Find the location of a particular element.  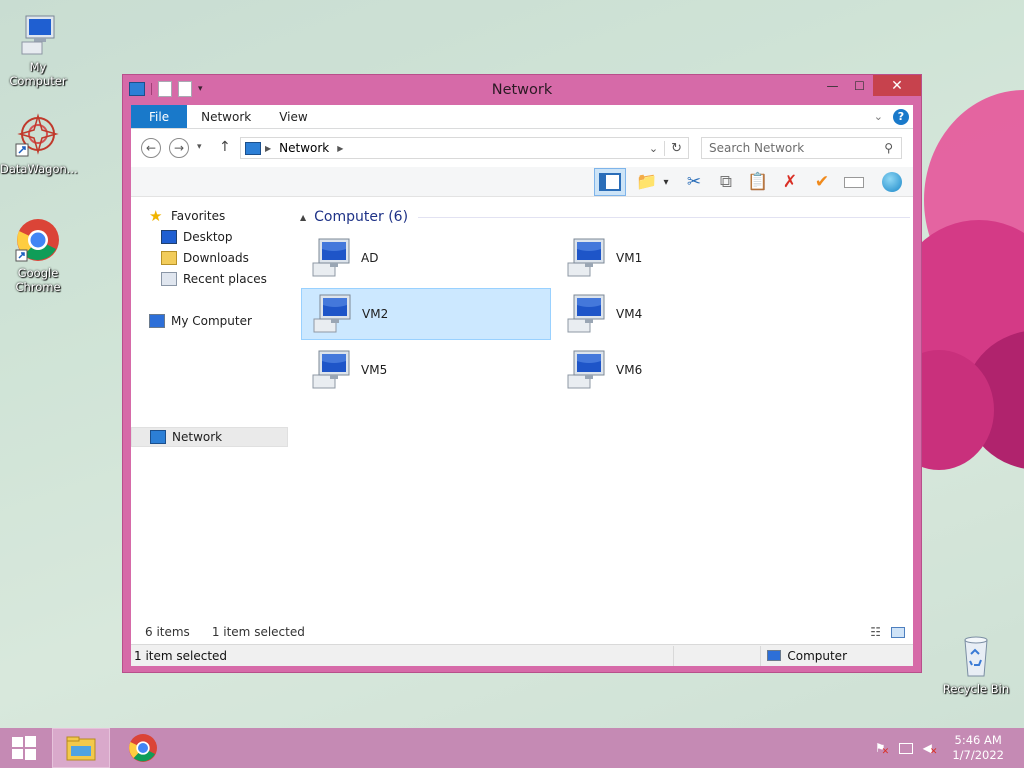

computer-item-label: VM2 is located at coordinates (375, 314).